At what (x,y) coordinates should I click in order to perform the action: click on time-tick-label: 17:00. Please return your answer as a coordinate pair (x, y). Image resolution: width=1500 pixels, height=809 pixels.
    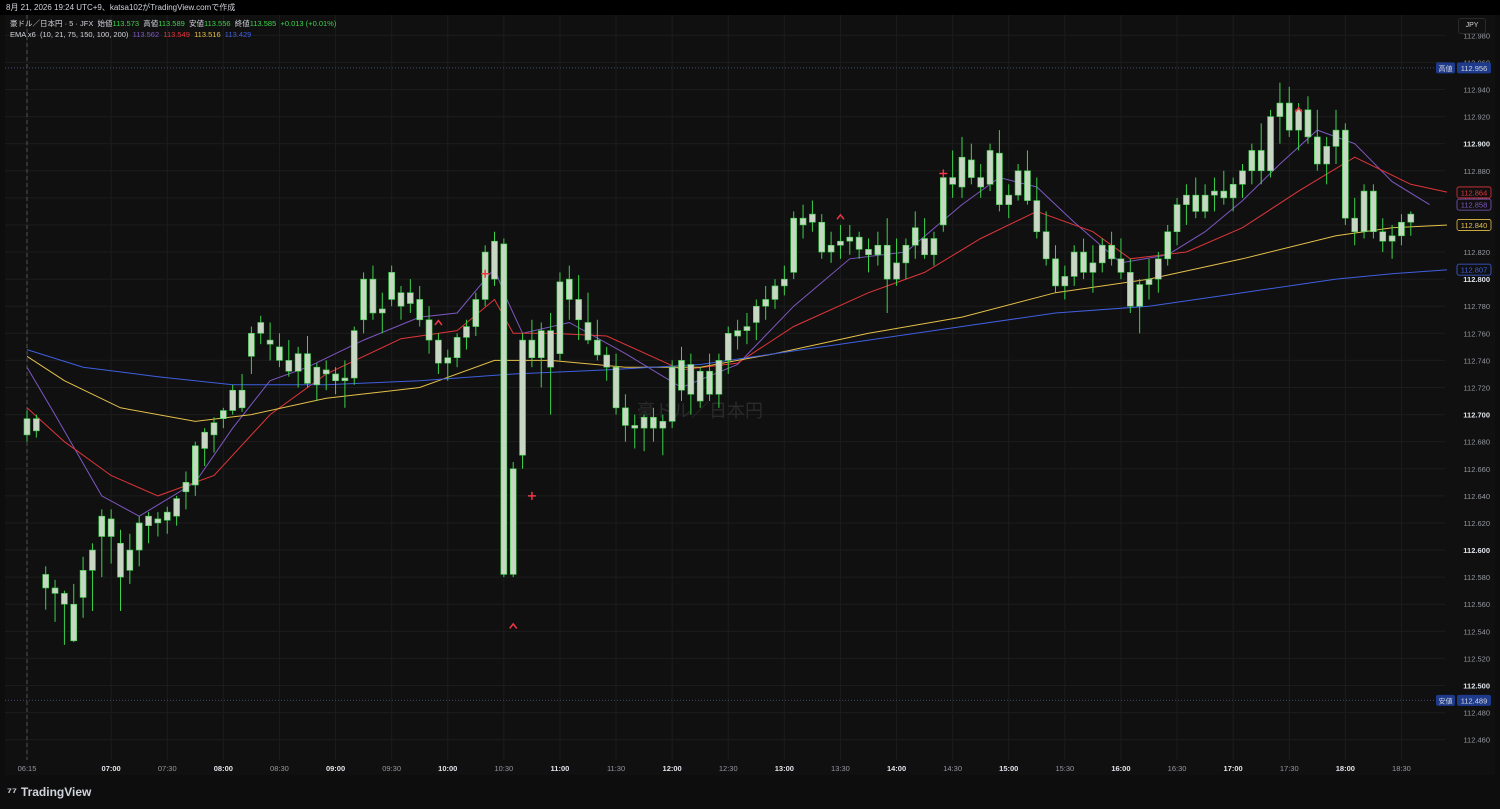
    Looking at the image, I should click on (1233, 768).